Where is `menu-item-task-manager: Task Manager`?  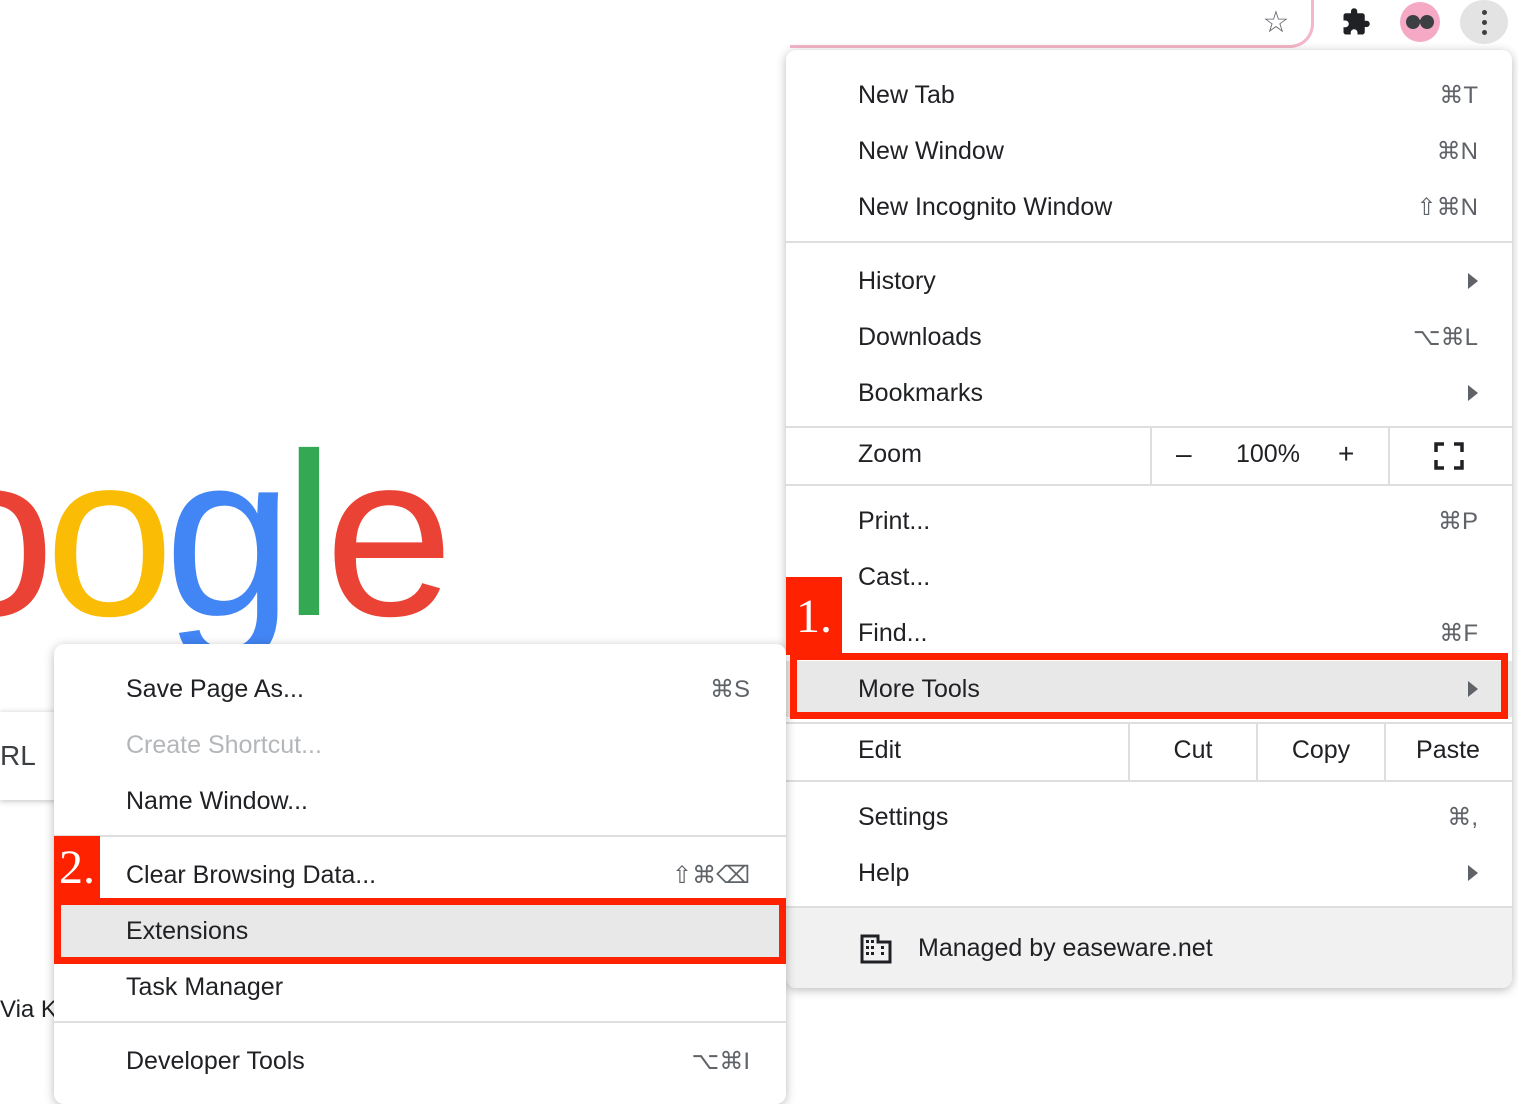 menu-item-task-manager: Task Manager is located at coordinates (420, 987).